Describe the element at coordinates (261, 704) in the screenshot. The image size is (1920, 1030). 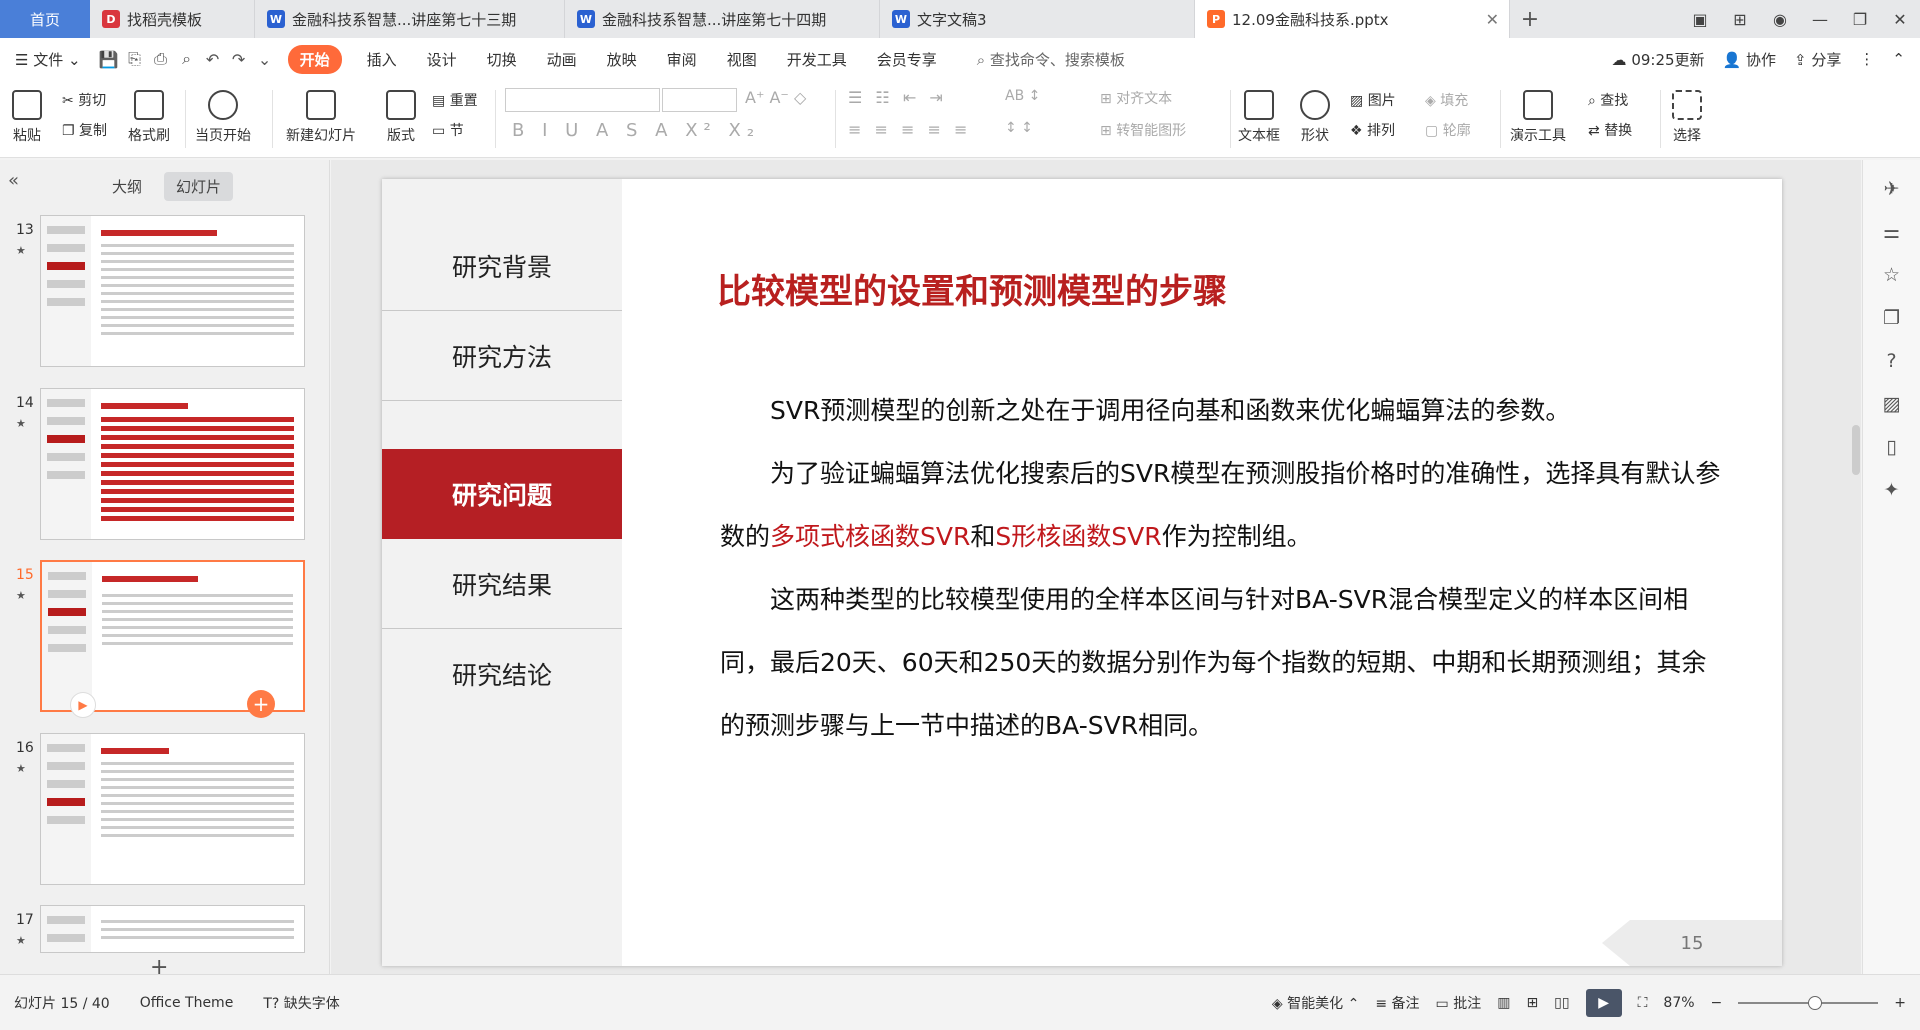
I see `add-slide-icon: +` at that location.